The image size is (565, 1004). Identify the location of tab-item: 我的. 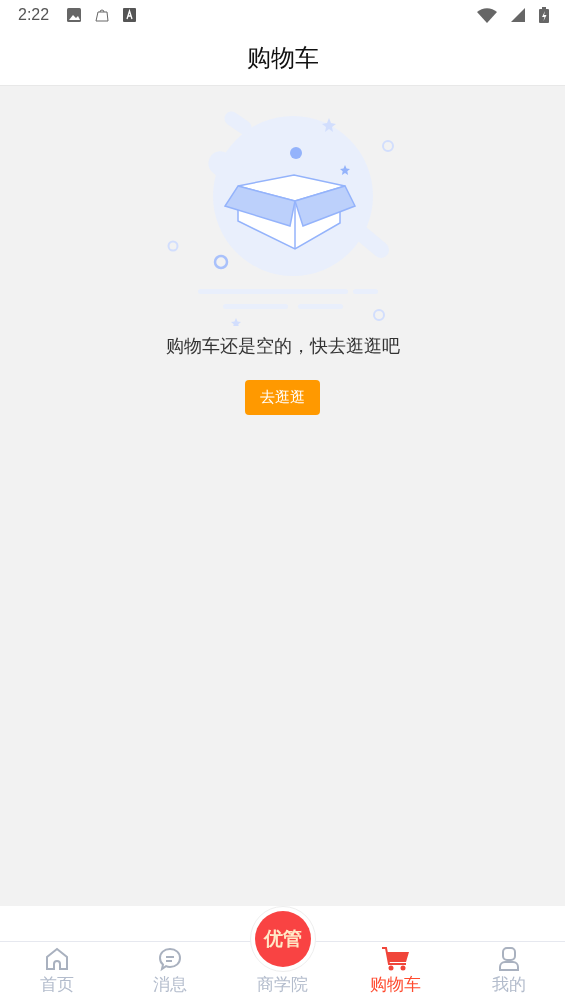
(508, 955).